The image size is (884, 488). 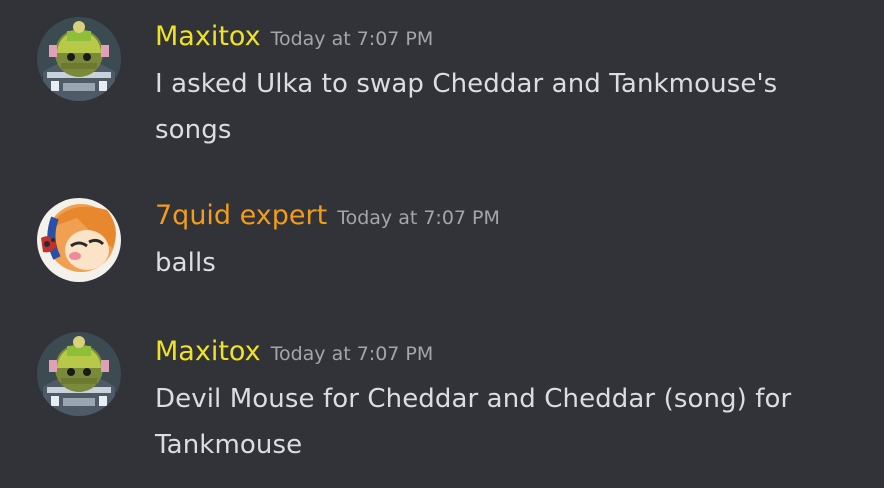 What do you see at coordinates (185, 263) in the screenshot?
I see `message-content: balls` at bounding box center [185, 263].